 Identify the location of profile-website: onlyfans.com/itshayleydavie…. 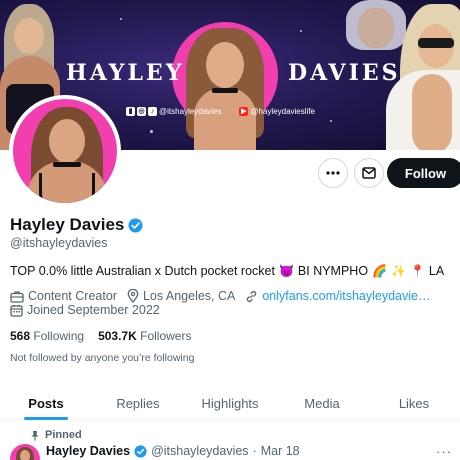
(338, 296).